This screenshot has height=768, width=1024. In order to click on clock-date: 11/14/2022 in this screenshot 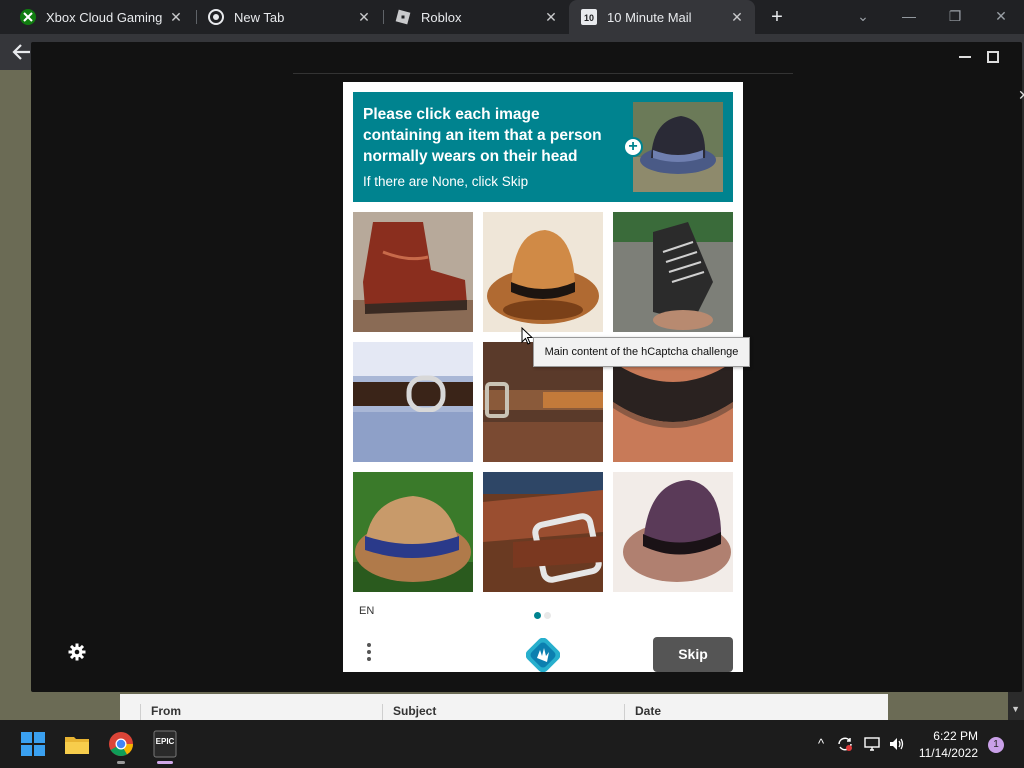, I will do `click(946, 753)`.